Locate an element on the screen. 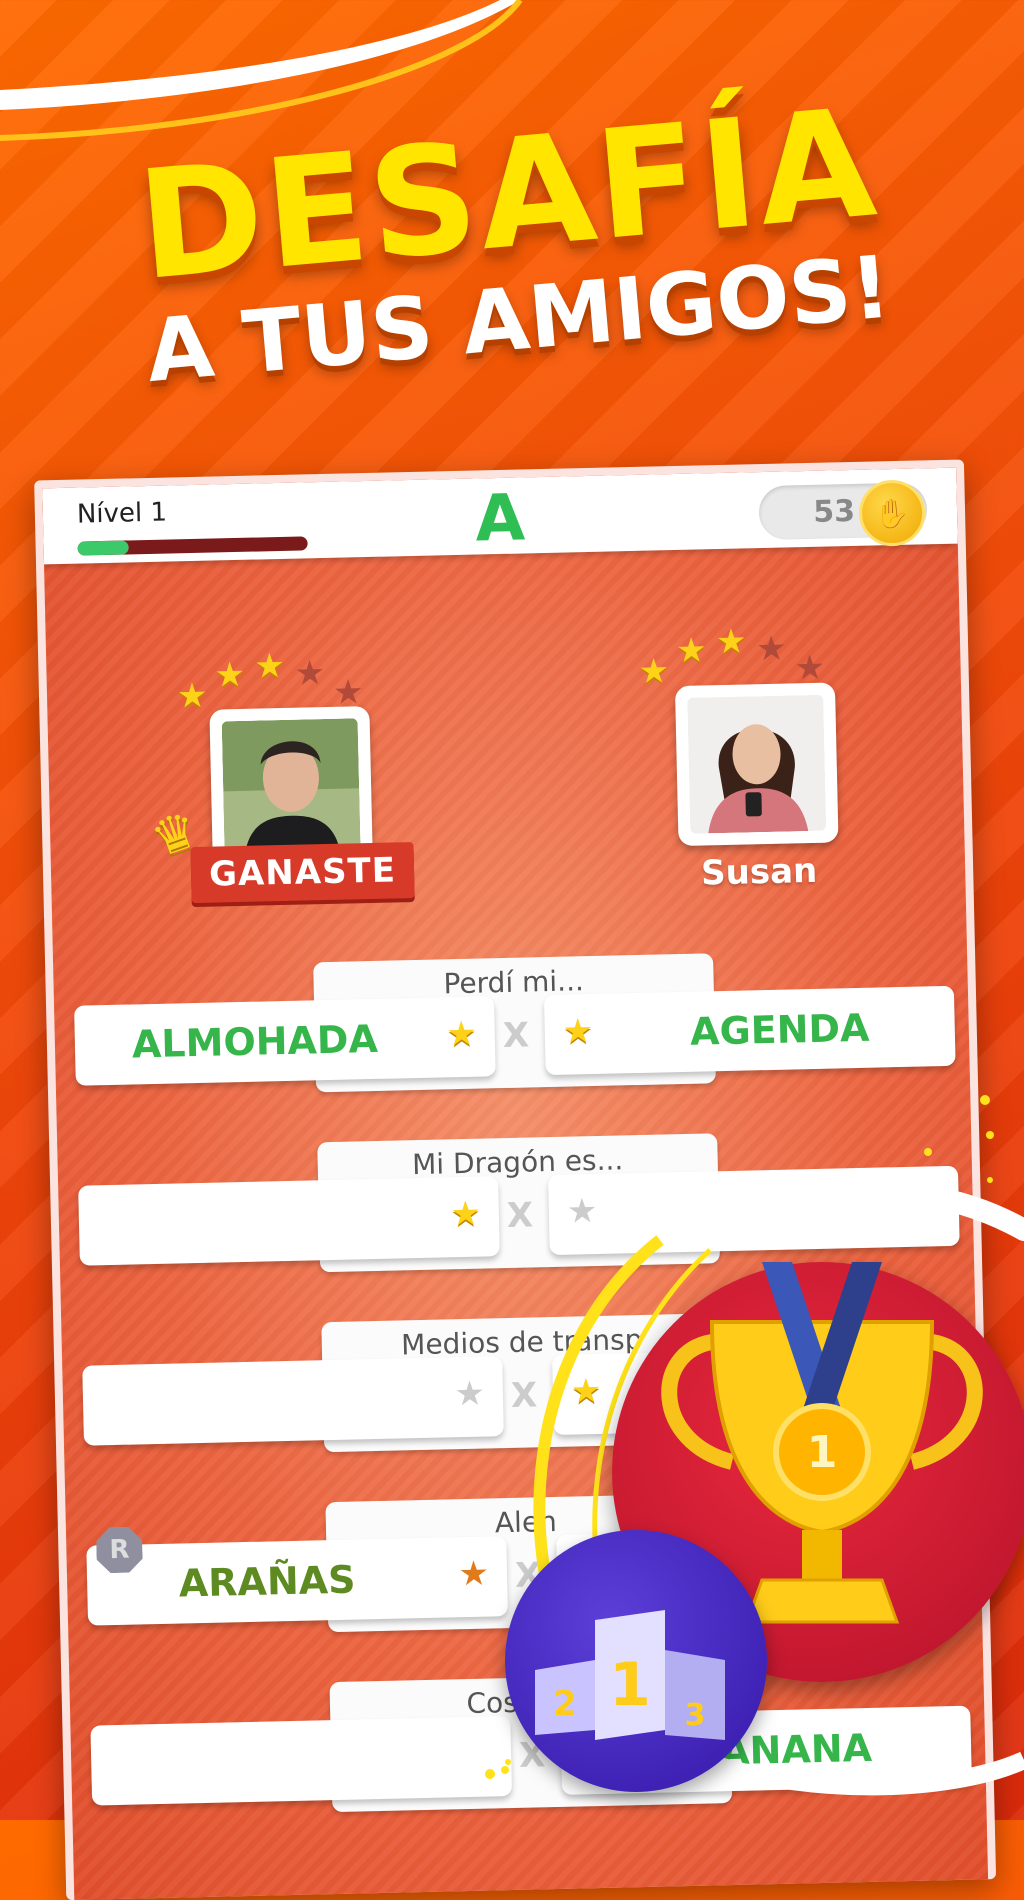  medal-number: 1 is located at coordinates (822, 1452).